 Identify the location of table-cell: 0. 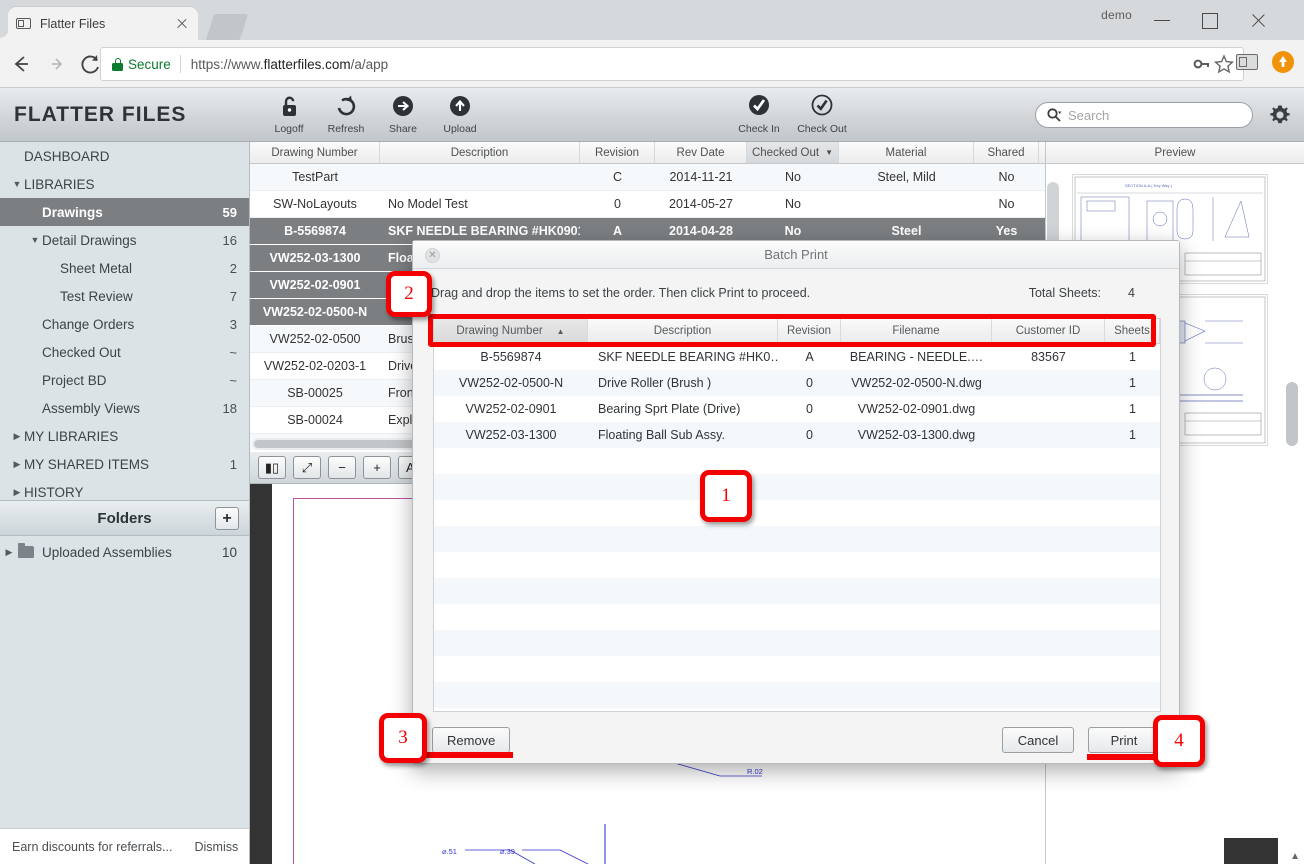
(617, 204).